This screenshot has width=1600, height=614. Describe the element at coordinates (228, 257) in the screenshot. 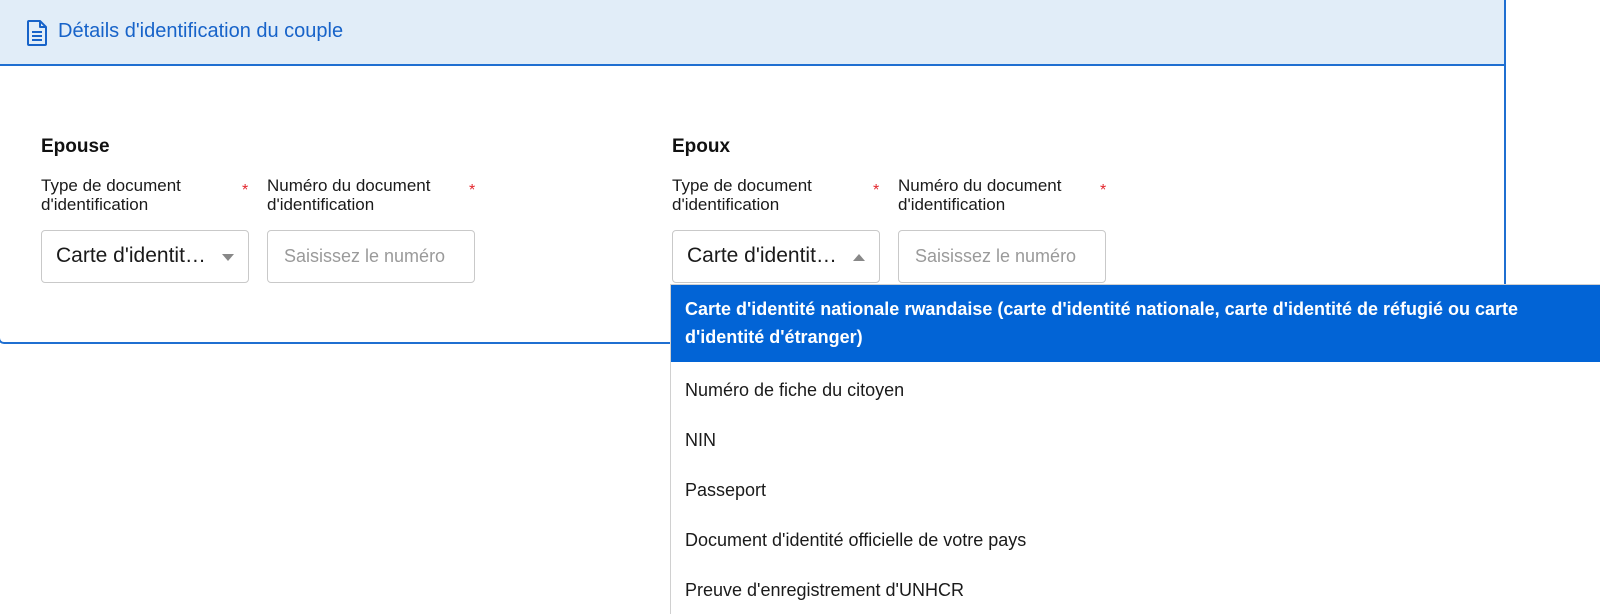

I see `chevron-down-icon` at that location.